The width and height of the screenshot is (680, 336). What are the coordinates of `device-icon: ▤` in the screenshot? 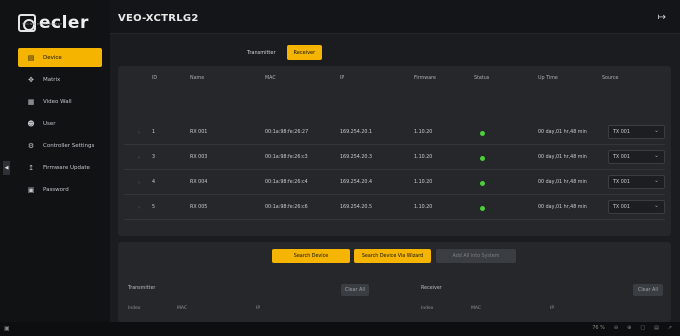 It's located at (31, 57).